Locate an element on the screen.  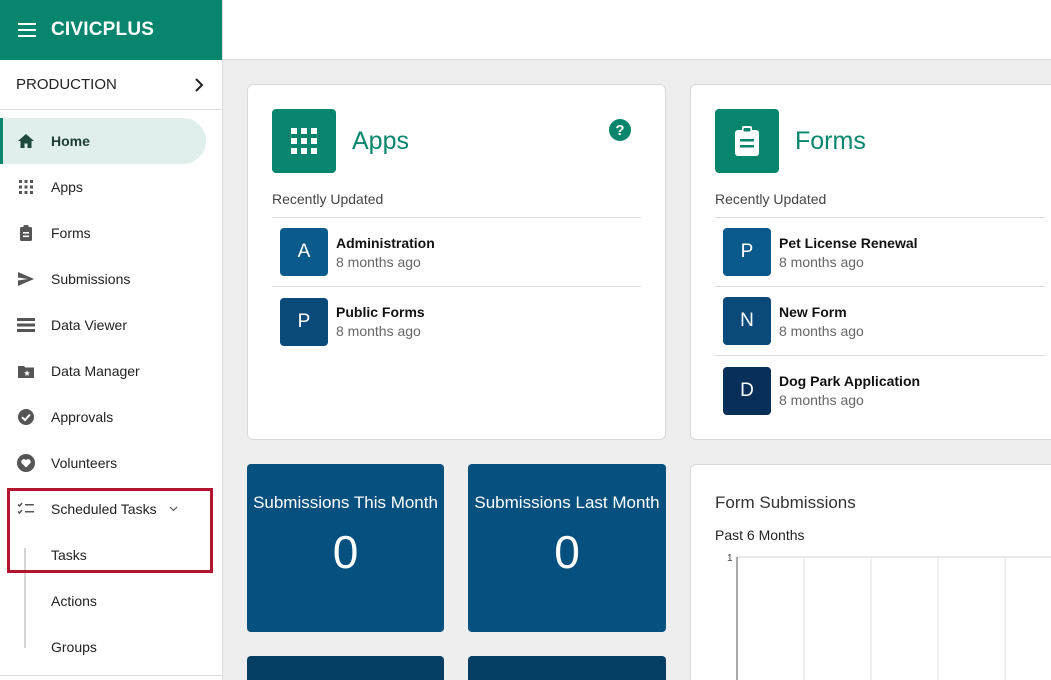
y-tick-label: 1 is located at coordinates (730, 558).